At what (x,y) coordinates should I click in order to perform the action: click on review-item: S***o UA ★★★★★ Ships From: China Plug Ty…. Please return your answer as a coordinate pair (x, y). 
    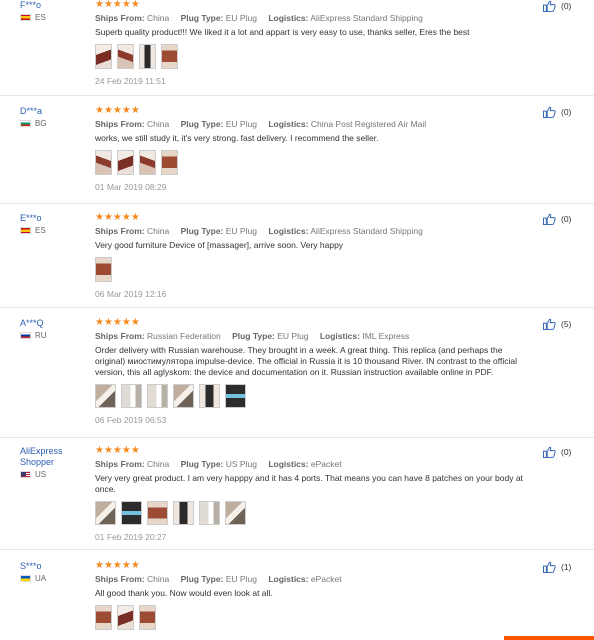
    Looking at the image, I should click on (297, 595).